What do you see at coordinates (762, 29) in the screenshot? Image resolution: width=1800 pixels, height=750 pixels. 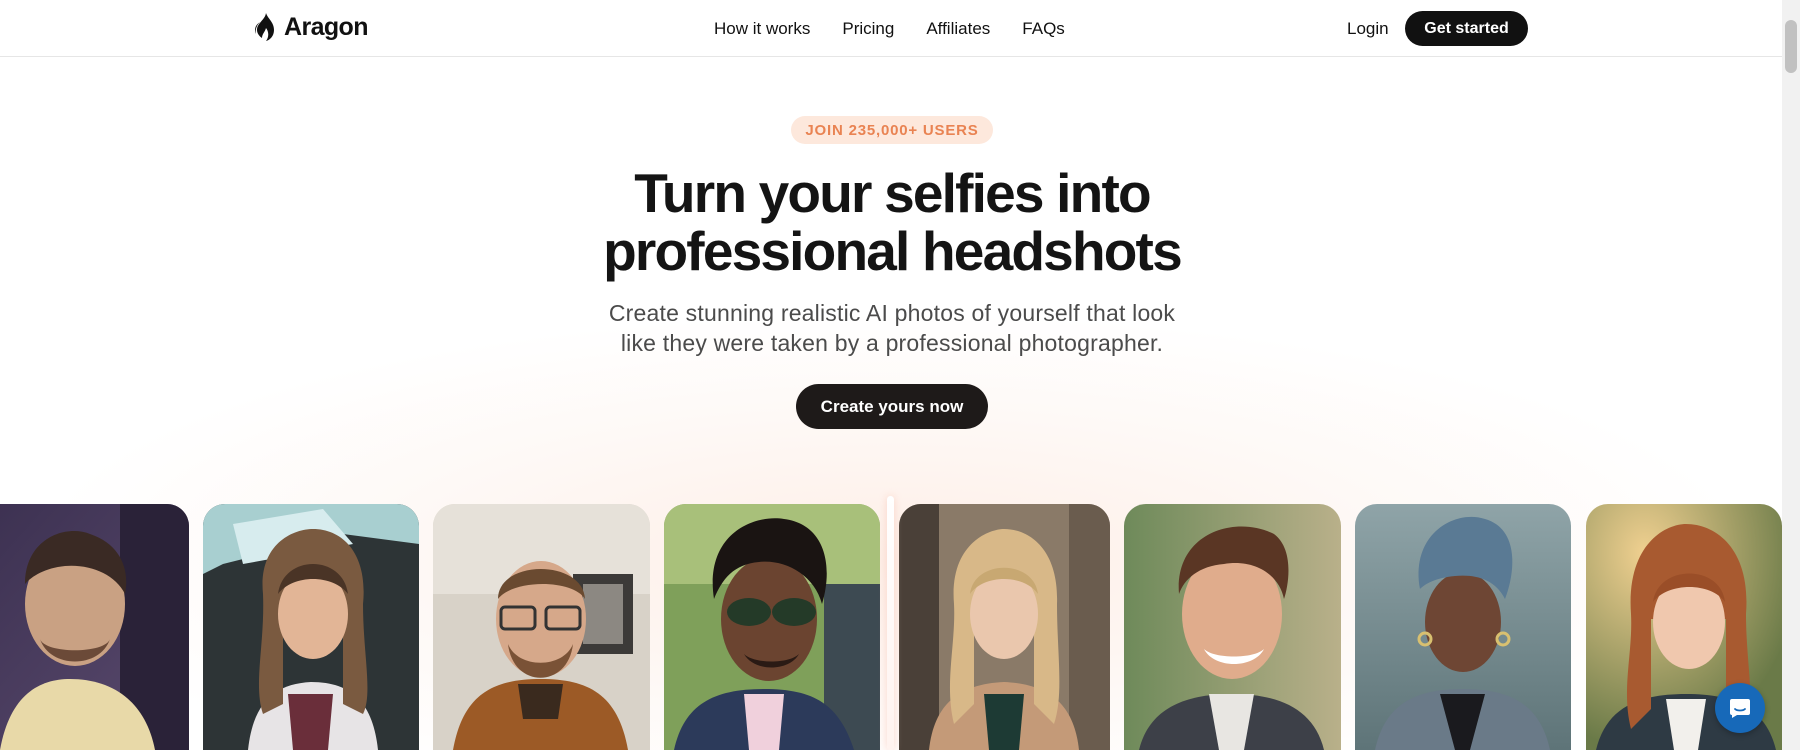 I see `nav-how-it-works: How it works` at bounding box center [762, 29].